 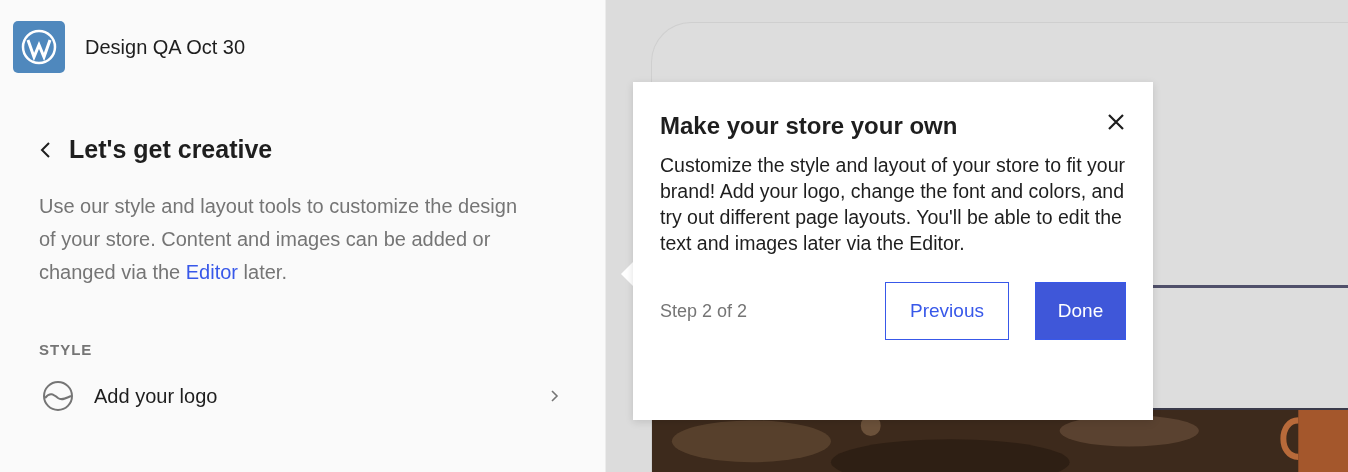 I want to click on chevron-right-icon, so click(x=554, y=396).